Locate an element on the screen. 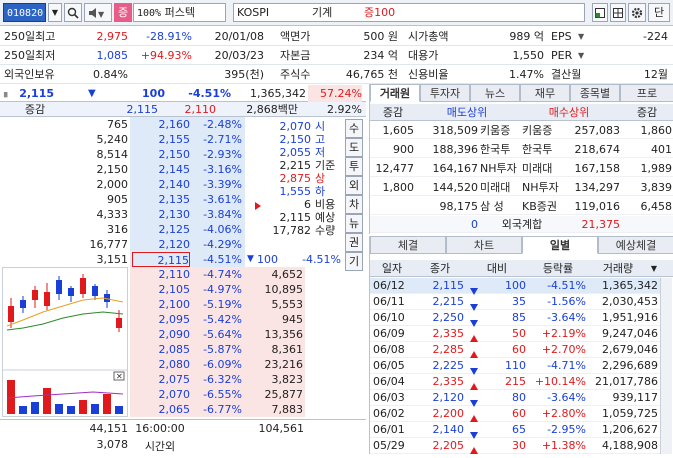 The image size is (673, 458). broker-row: 12,477 164,167 NH투자 미래대 167,158 1,989 is located at coordinates (521, 168).